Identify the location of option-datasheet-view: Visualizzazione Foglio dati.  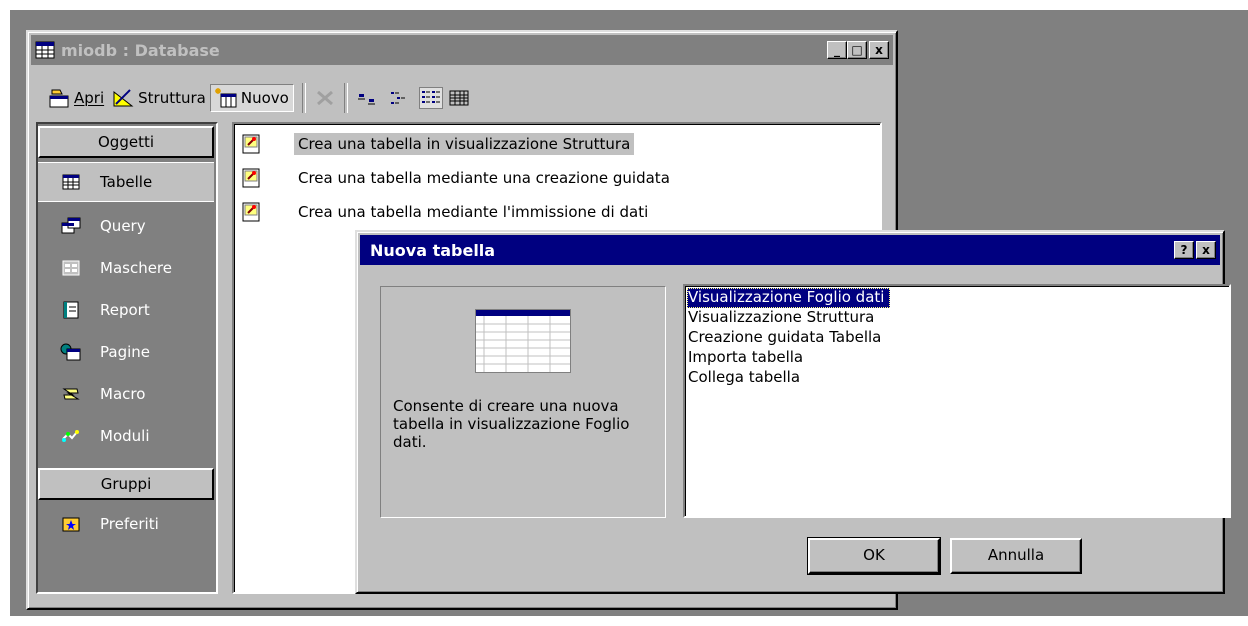
(789, 298).